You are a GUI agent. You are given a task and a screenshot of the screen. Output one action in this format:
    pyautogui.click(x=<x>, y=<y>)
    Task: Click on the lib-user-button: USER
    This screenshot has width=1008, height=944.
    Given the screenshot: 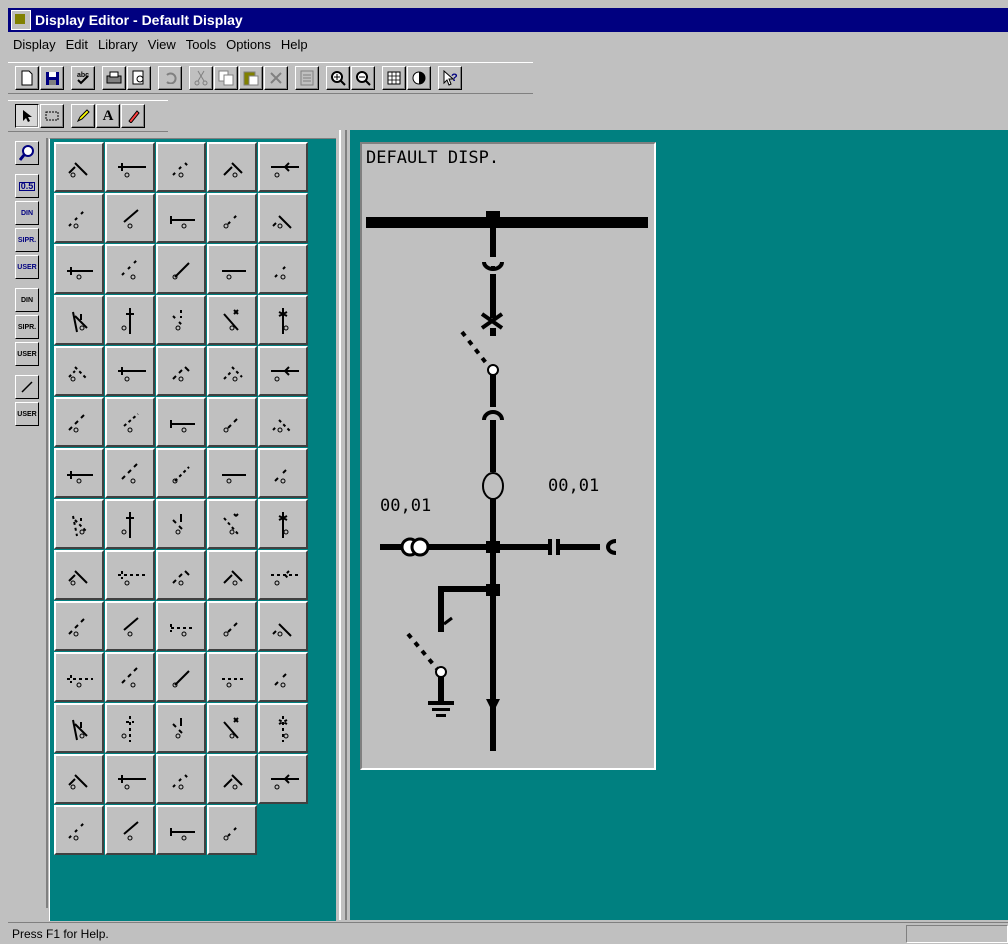 What is the action you would take?
    pyautogui.click(x=27, y=267)
    